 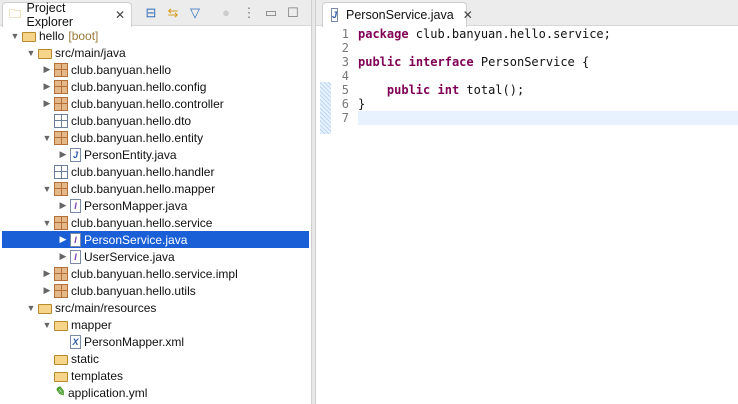 What do you see at coordinates (155, 188) in the screenshot?
I see `tree-item: ▼ club.banyuan.hello.mapper` at bounding box center [155, 188].